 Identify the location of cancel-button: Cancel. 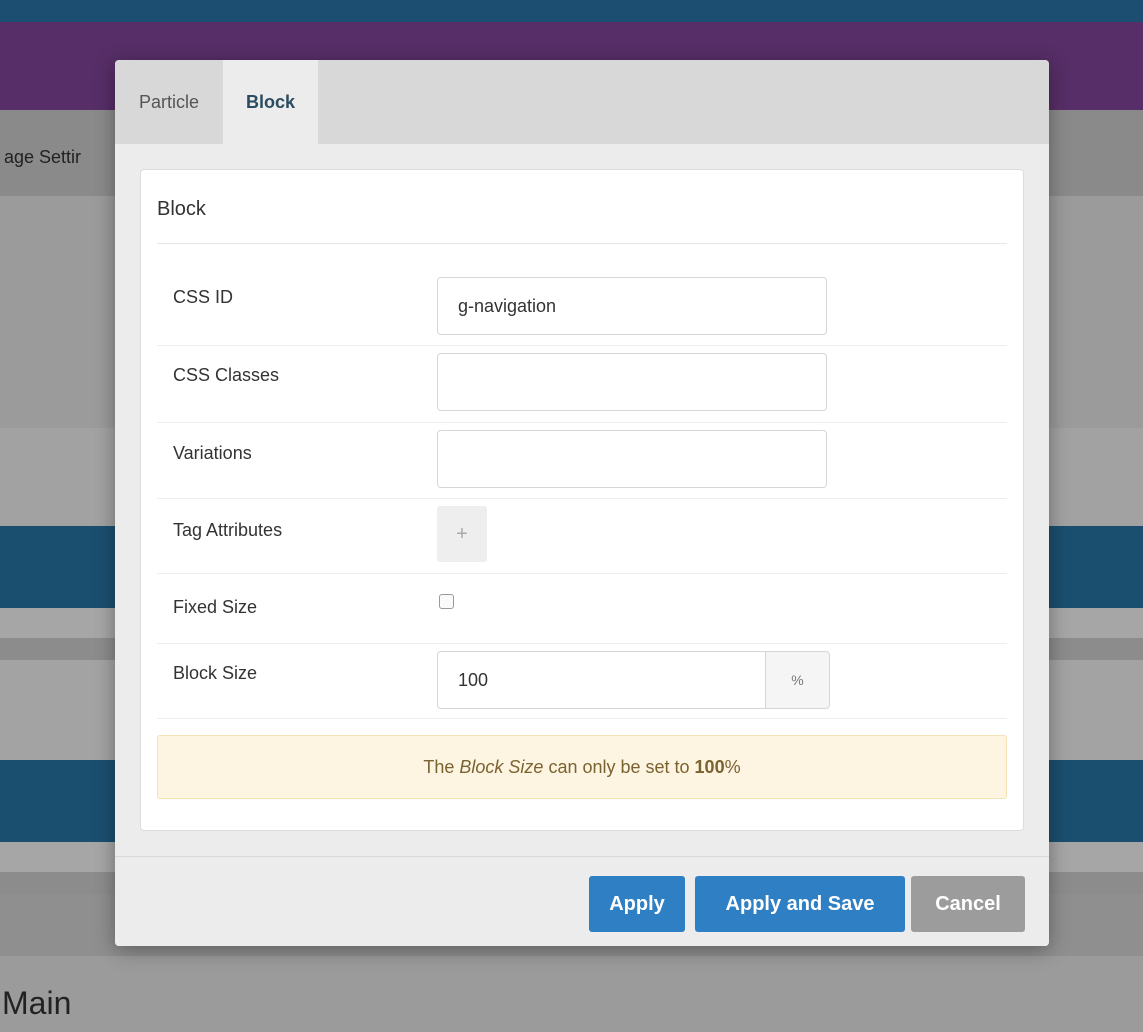
(968, 904).